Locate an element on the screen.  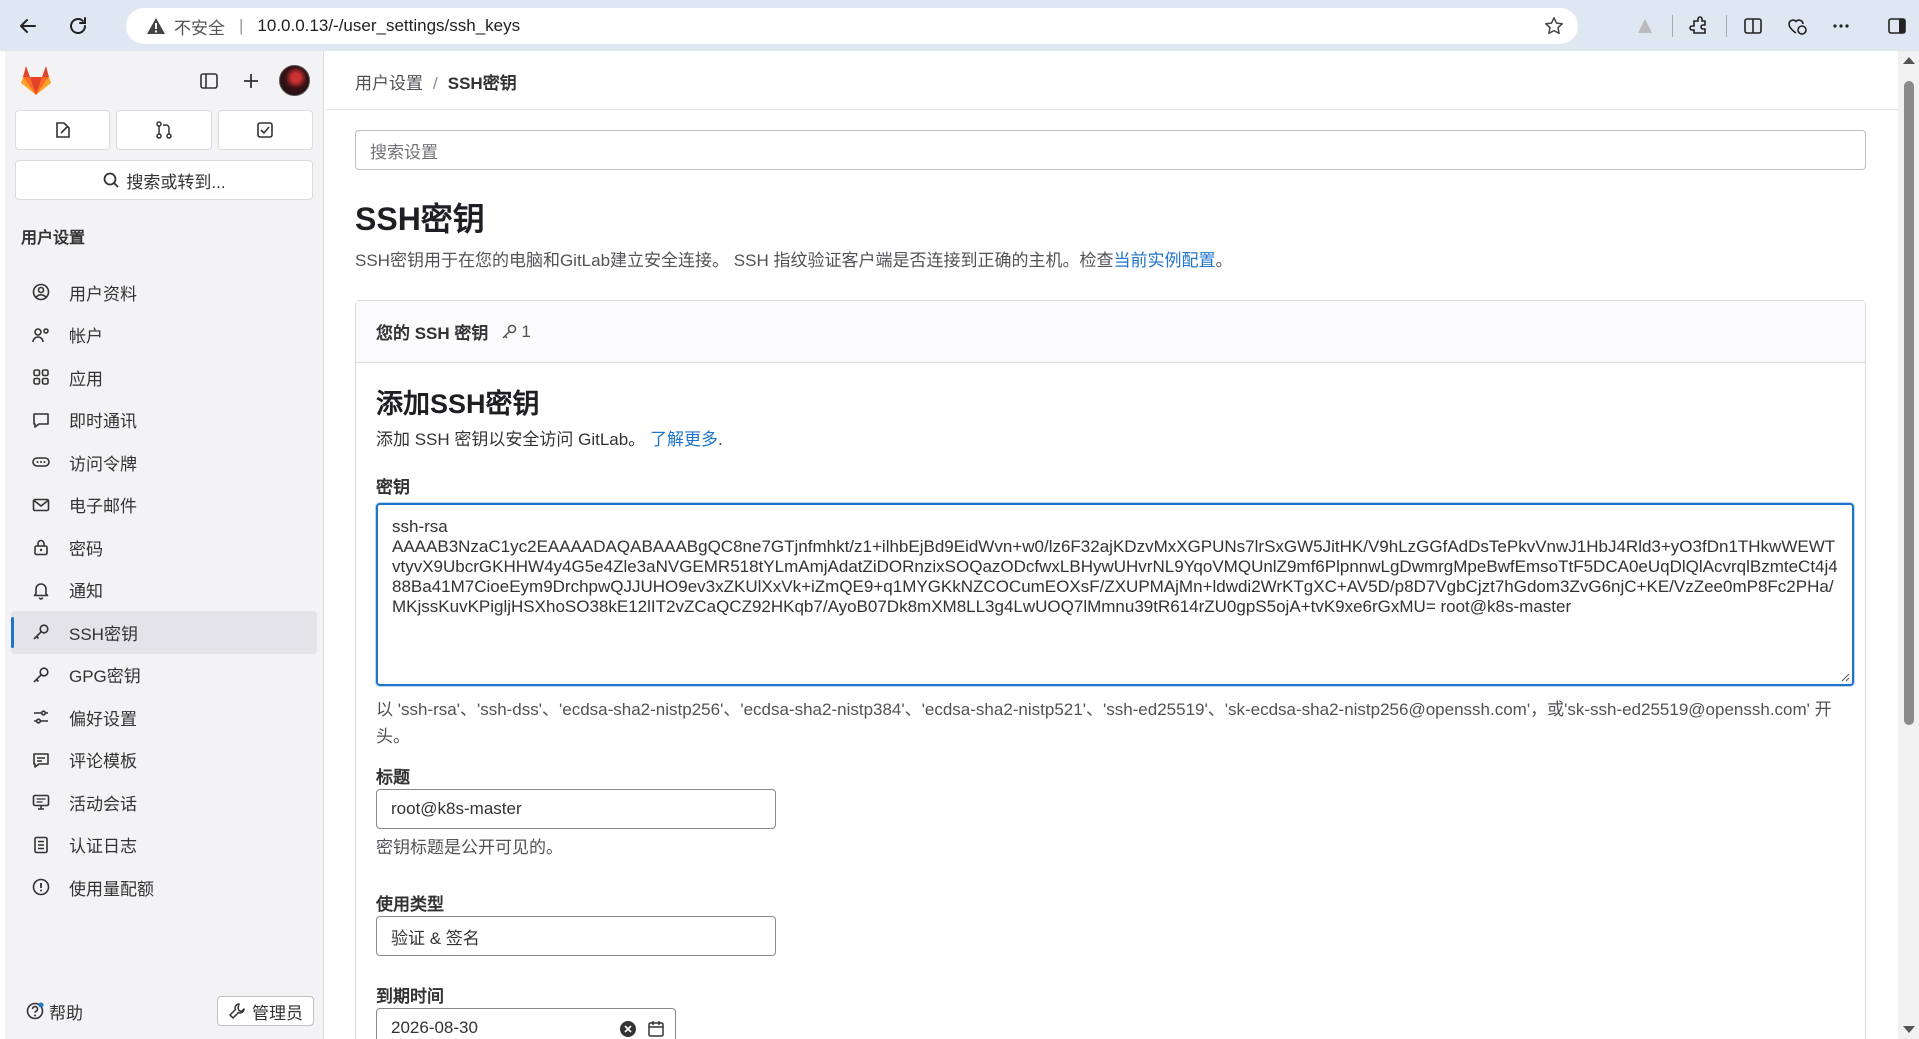
avatar is located at coordinates (294, 80).